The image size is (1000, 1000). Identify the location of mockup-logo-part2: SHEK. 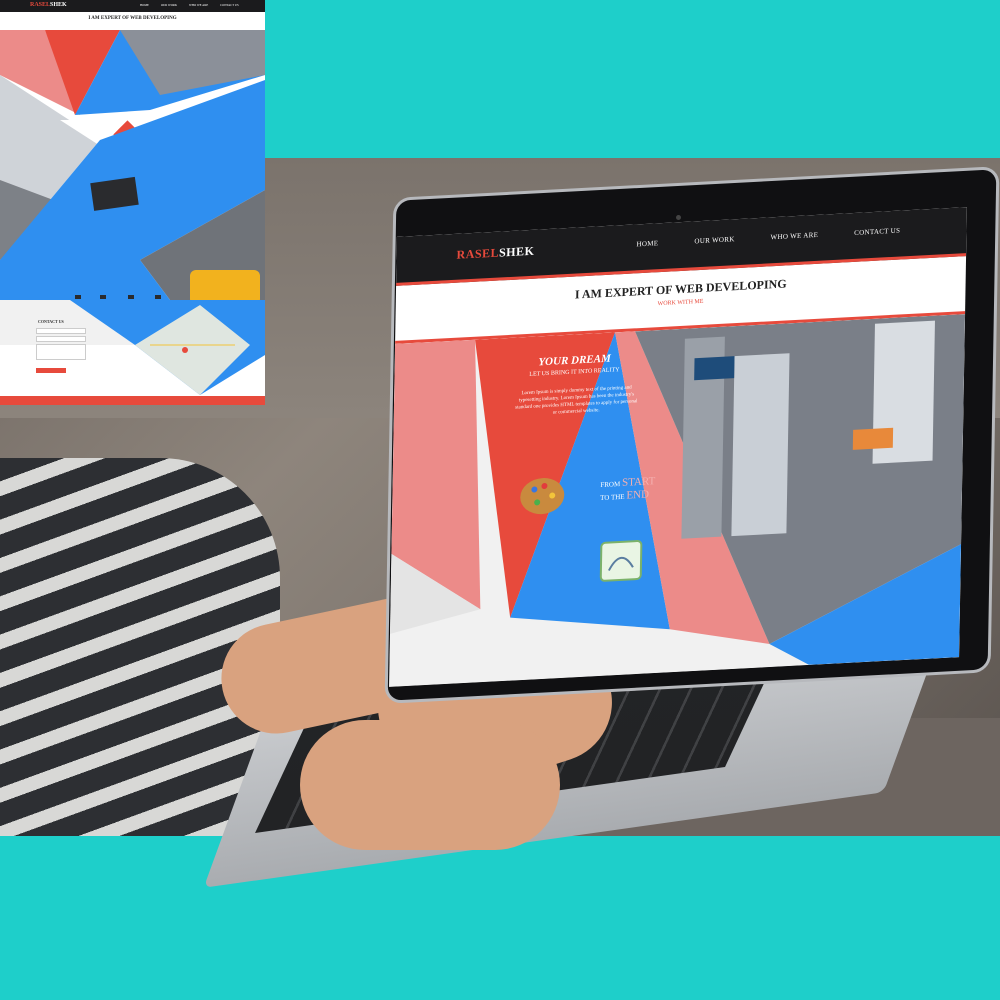
(58, 5).